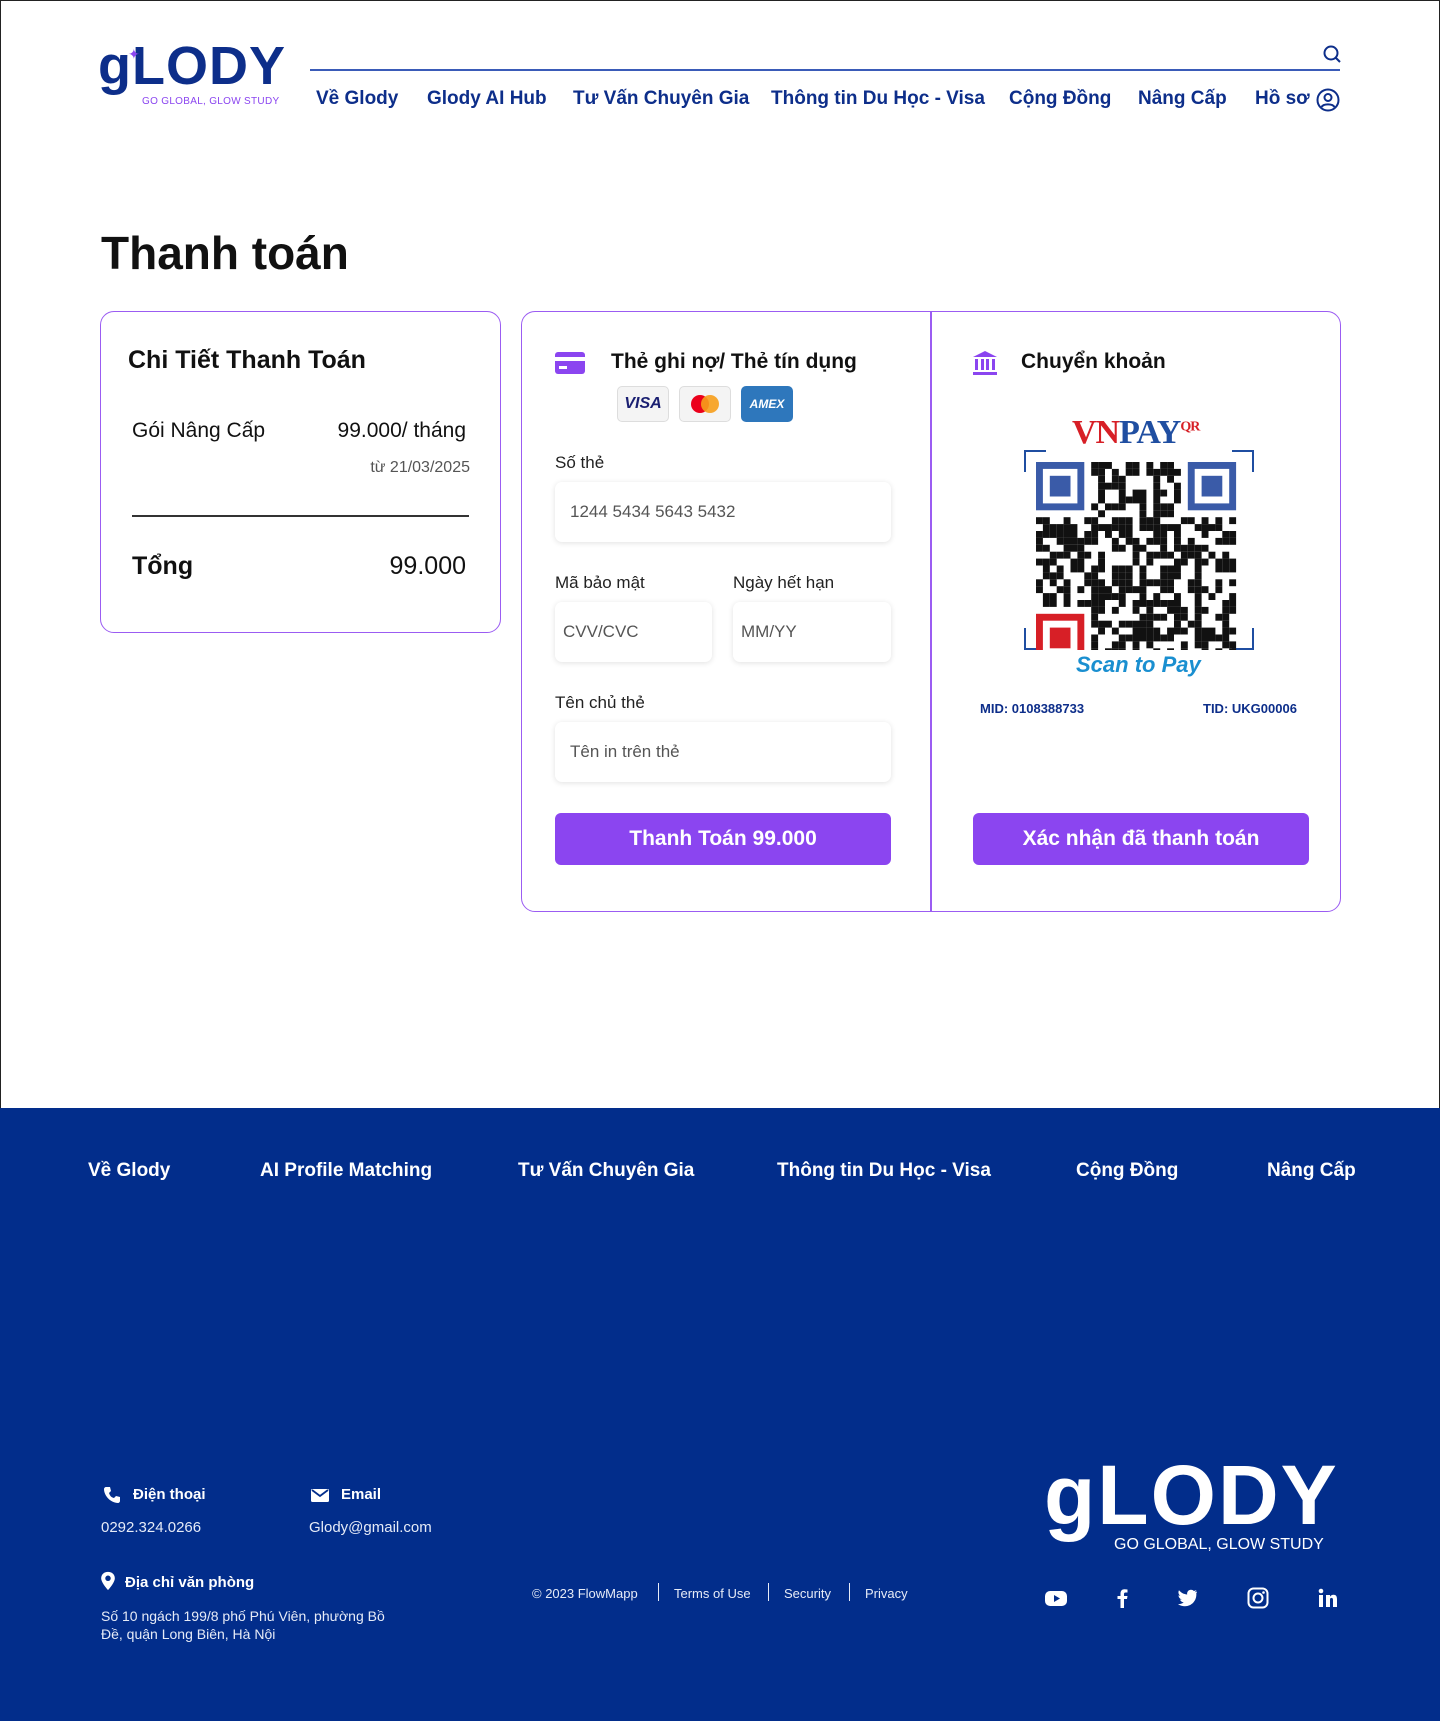 This screenshot has height=1721, width=1440. I want to click on instagram-icon, so click(1258, 1598).